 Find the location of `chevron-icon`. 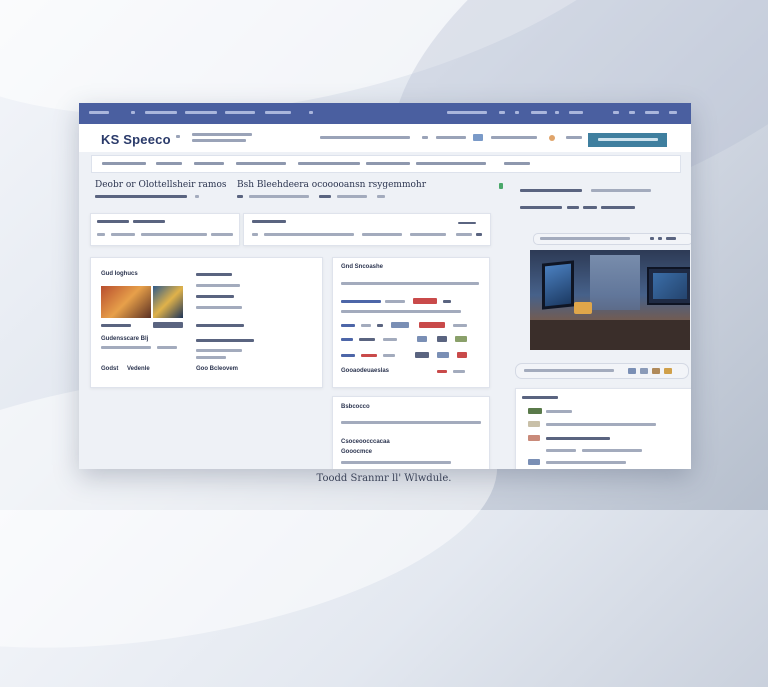

chevron-icon is located at coordinates (660, 238).